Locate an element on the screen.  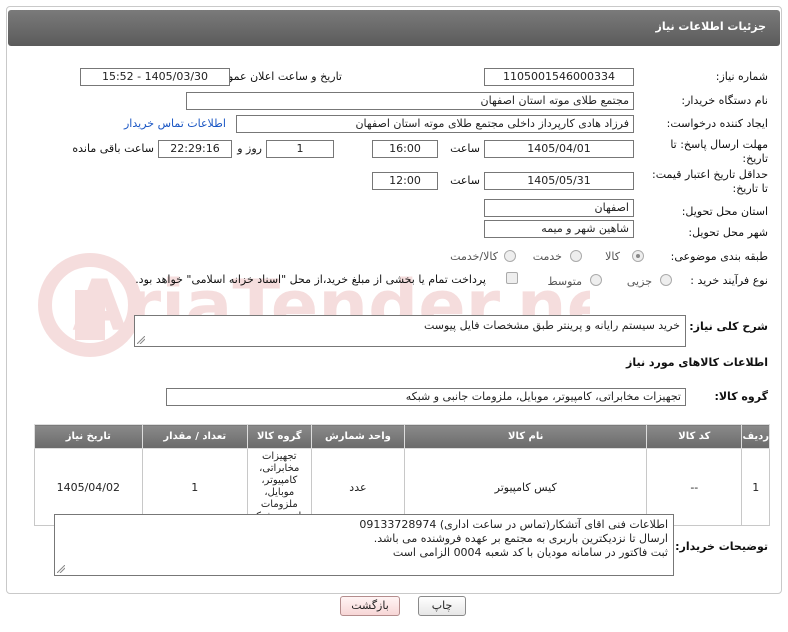
summary-label: شرح کلی نیاز: is located at coordinates (728, 326).